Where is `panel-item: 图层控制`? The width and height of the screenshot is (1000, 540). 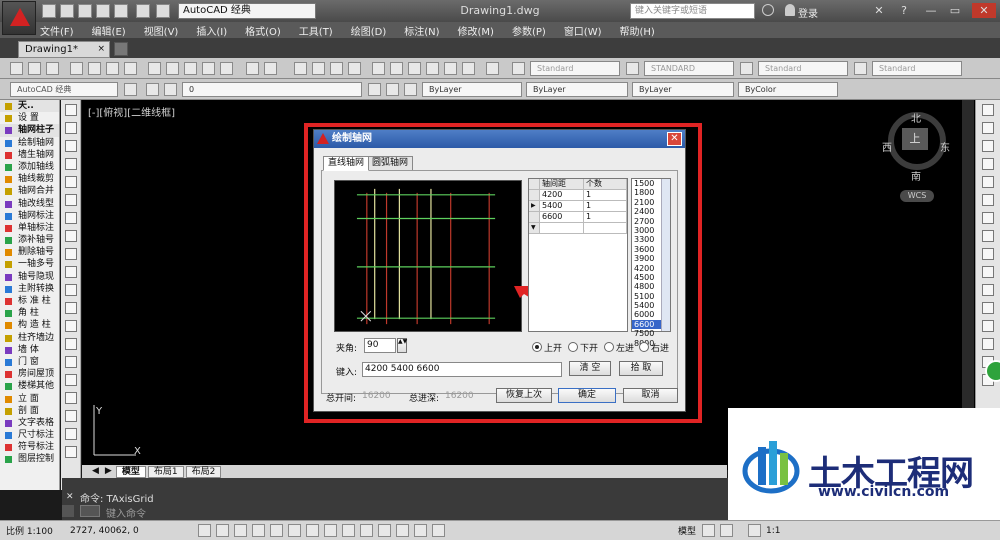
panel-item: 图层控制 is located at coordinates (29, 459).